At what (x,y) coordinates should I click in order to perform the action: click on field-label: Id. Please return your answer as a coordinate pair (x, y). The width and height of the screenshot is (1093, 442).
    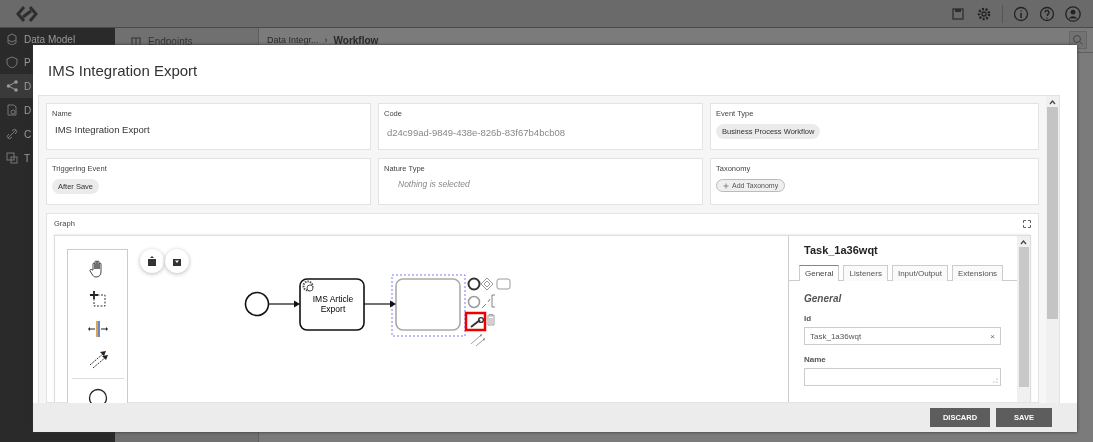
    Looking at the image, I should click on (808, 318).